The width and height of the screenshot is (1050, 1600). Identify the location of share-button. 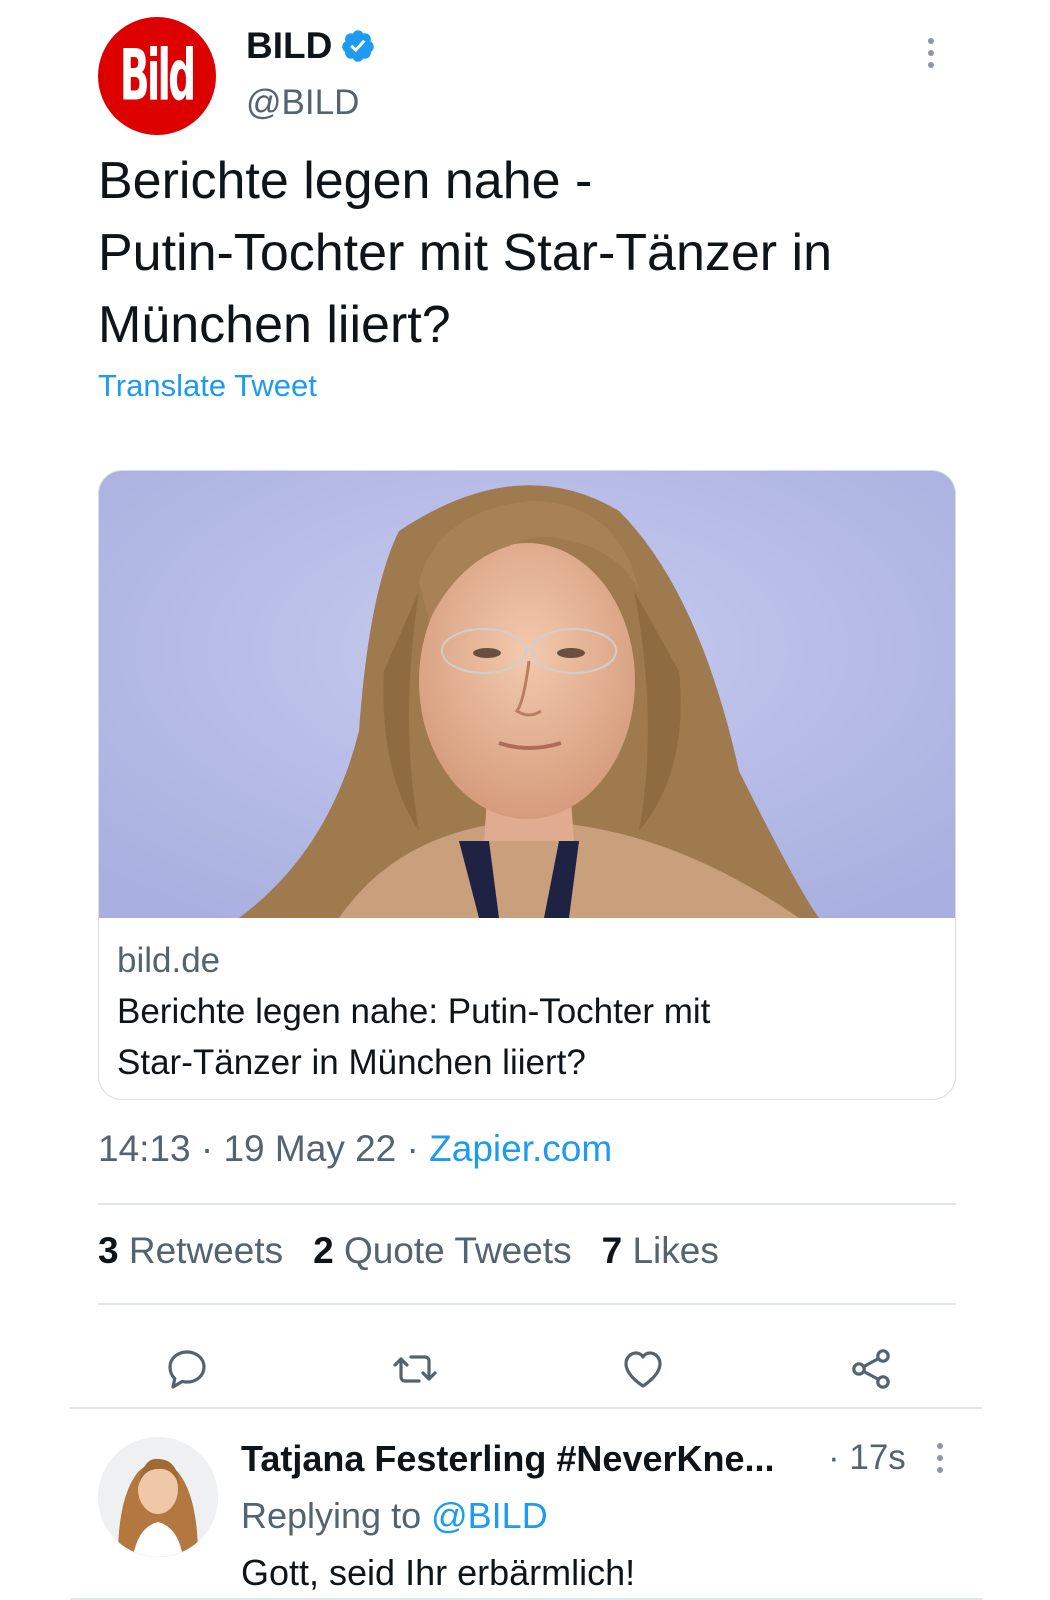
(871, 1369).